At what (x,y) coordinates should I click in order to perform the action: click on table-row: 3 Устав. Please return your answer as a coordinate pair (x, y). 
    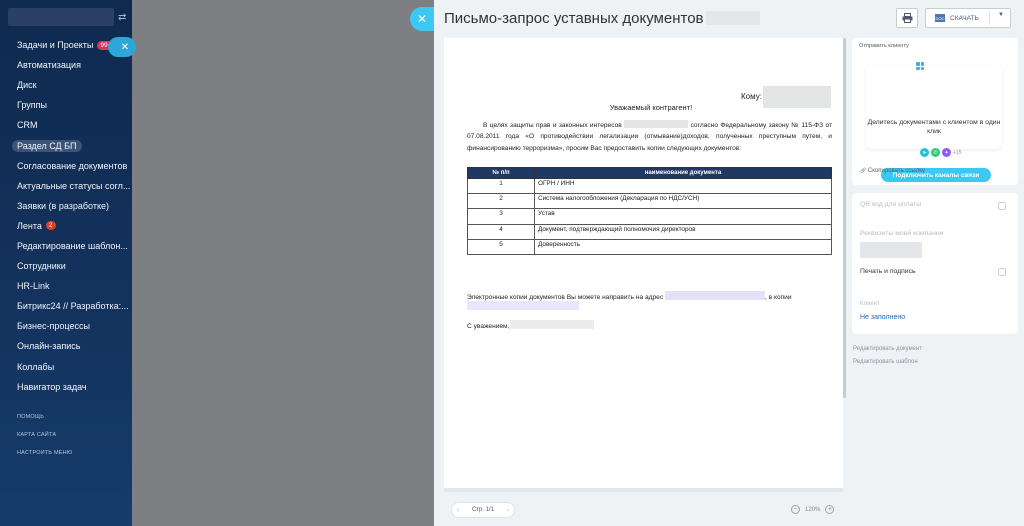
    Looking at the image, I should click on (649, 216).